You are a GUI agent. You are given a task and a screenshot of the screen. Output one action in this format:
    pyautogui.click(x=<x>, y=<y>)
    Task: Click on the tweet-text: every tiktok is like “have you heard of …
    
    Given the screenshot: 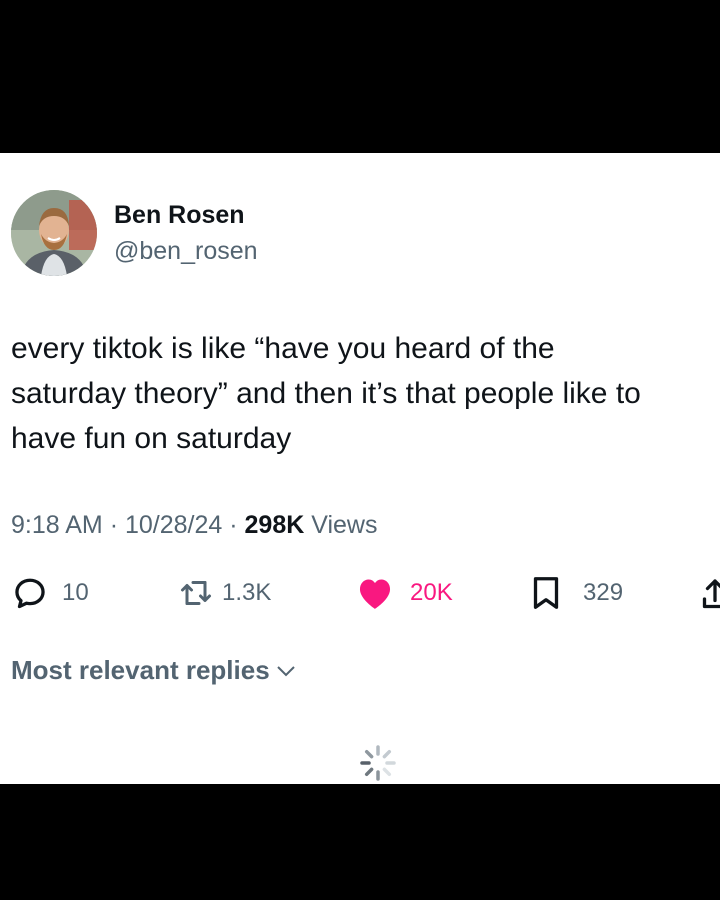 What is the action you would take?
    pyautogui.click(x=365, y=393)
    